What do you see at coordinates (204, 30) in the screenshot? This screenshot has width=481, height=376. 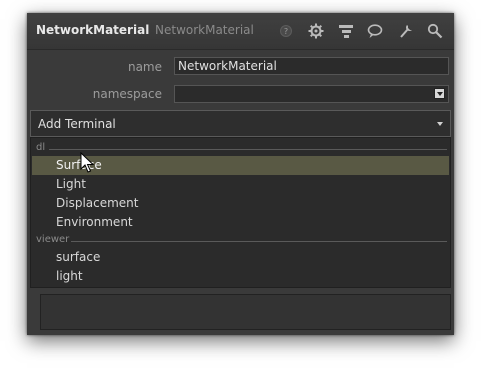 I see `node-type-label: NetworkMaterial` at bounding box center [204, 30].